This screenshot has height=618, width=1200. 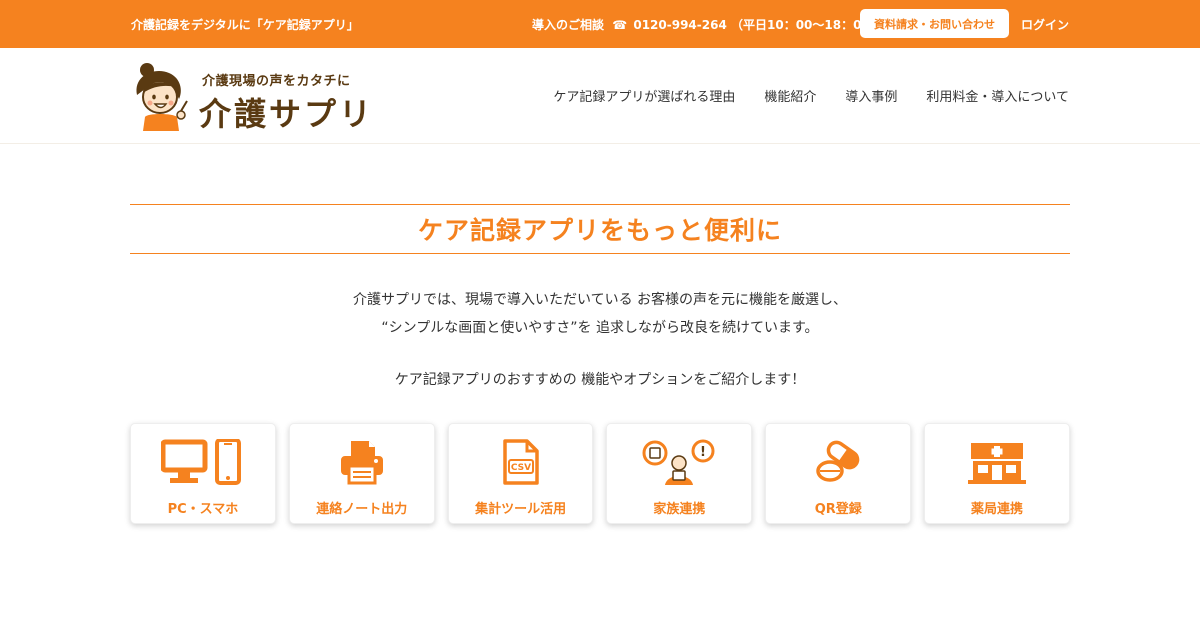 I want to click on section-title-frame: ケア記録アプリをもっと便利に, so click(x=600, y=229).